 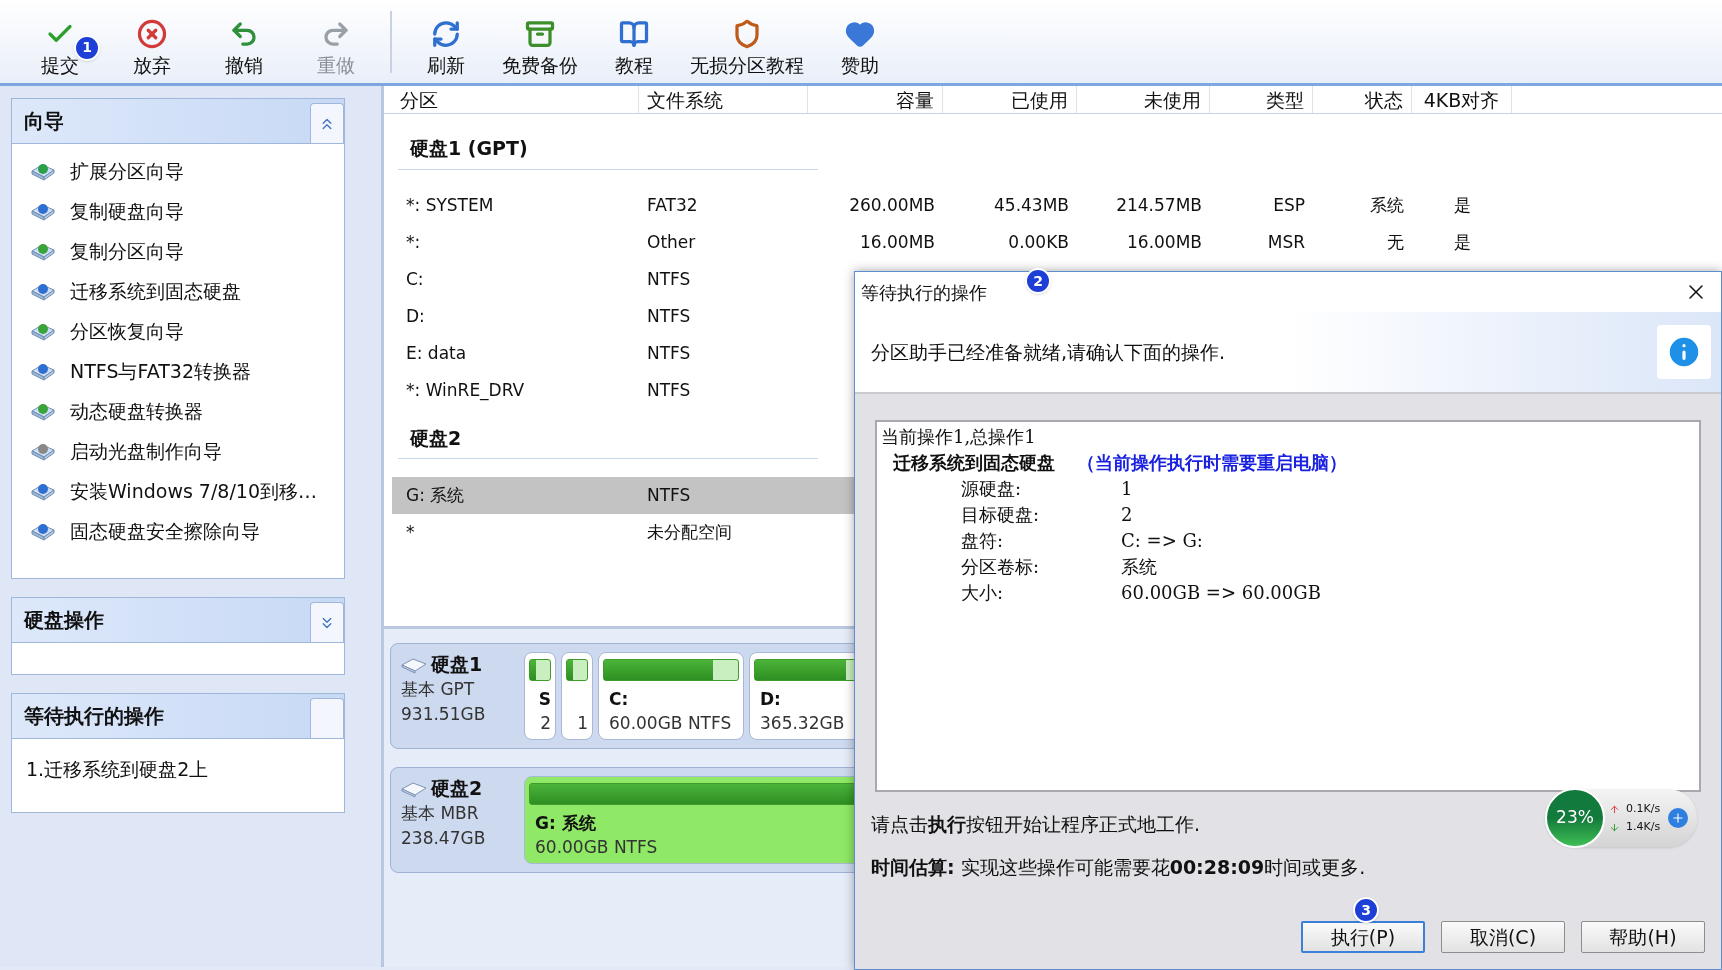 What do you see at coordinates (723, 99) in the screenshot?
I see `column-header: 文件系统` at bounding box center [723, 99].